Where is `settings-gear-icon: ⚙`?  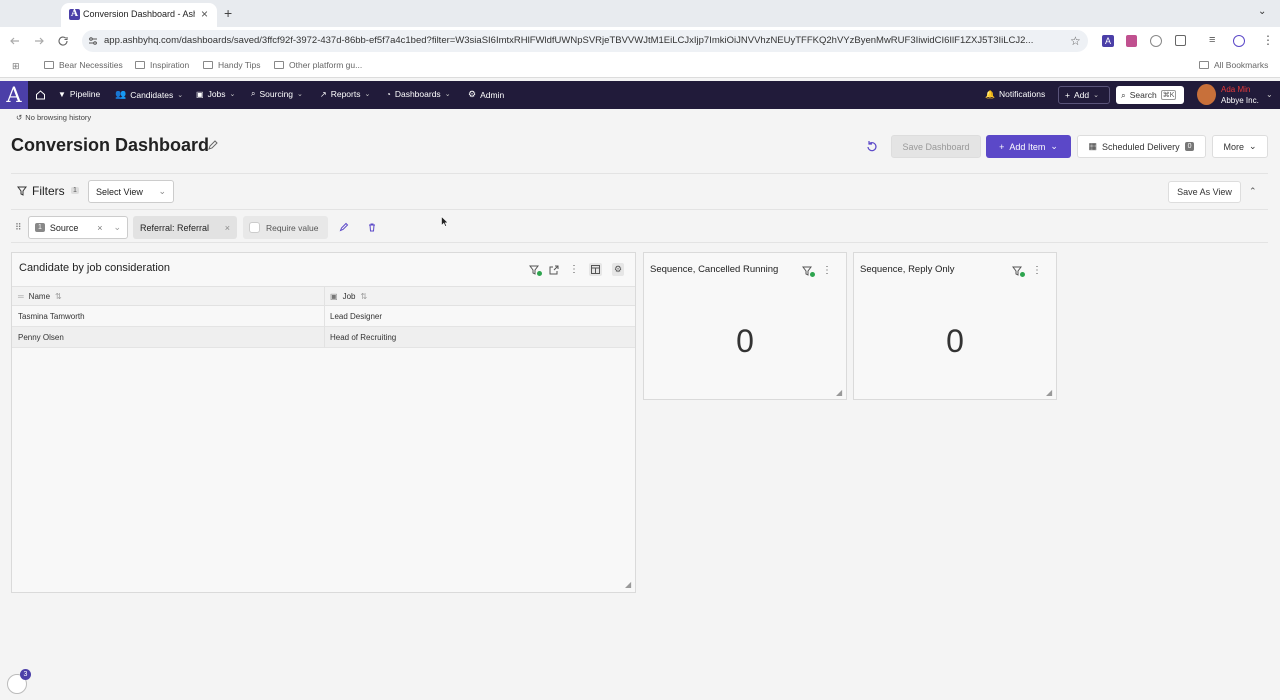
settings-gear-icon: ⚙ is located at coordinates (618, 269).